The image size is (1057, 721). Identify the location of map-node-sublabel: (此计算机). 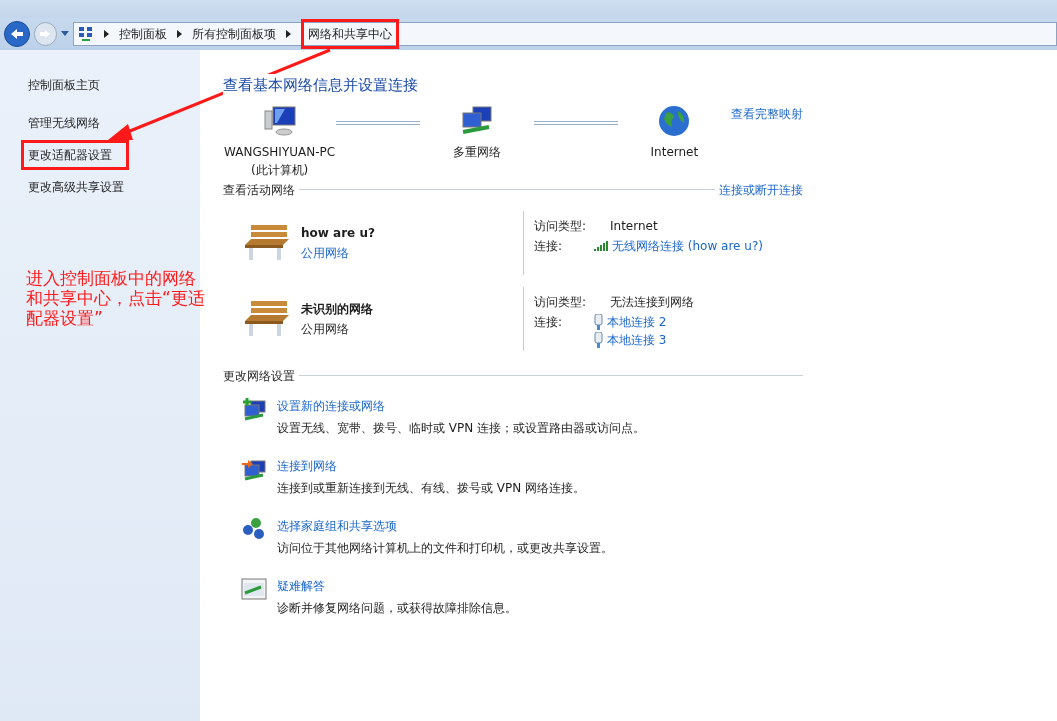
(279, 170).